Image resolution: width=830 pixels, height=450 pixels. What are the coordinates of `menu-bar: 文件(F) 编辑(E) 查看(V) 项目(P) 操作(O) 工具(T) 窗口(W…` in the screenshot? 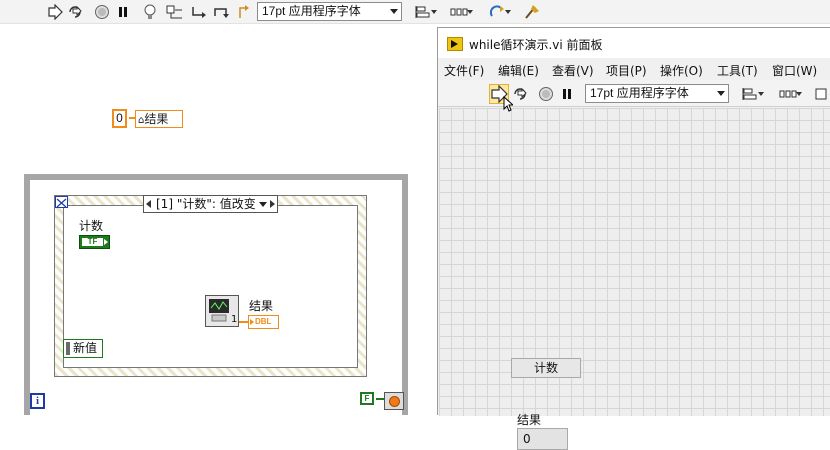 It's located at (634, 69).